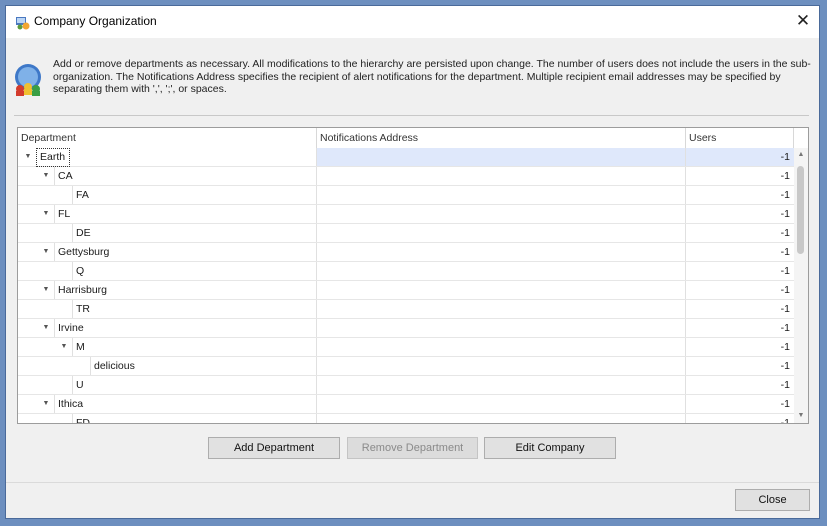  I want to click on table-row: DE -1, so click(406, 233).